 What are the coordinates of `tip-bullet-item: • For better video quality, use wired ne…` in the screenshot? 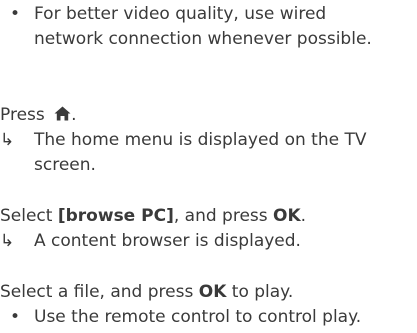 It's located at (190, 27).